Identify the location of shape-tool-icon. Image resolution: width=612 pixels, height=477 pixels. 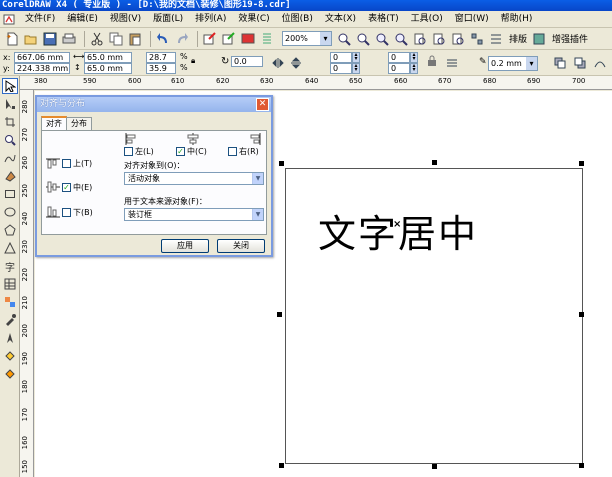
(10, 104).